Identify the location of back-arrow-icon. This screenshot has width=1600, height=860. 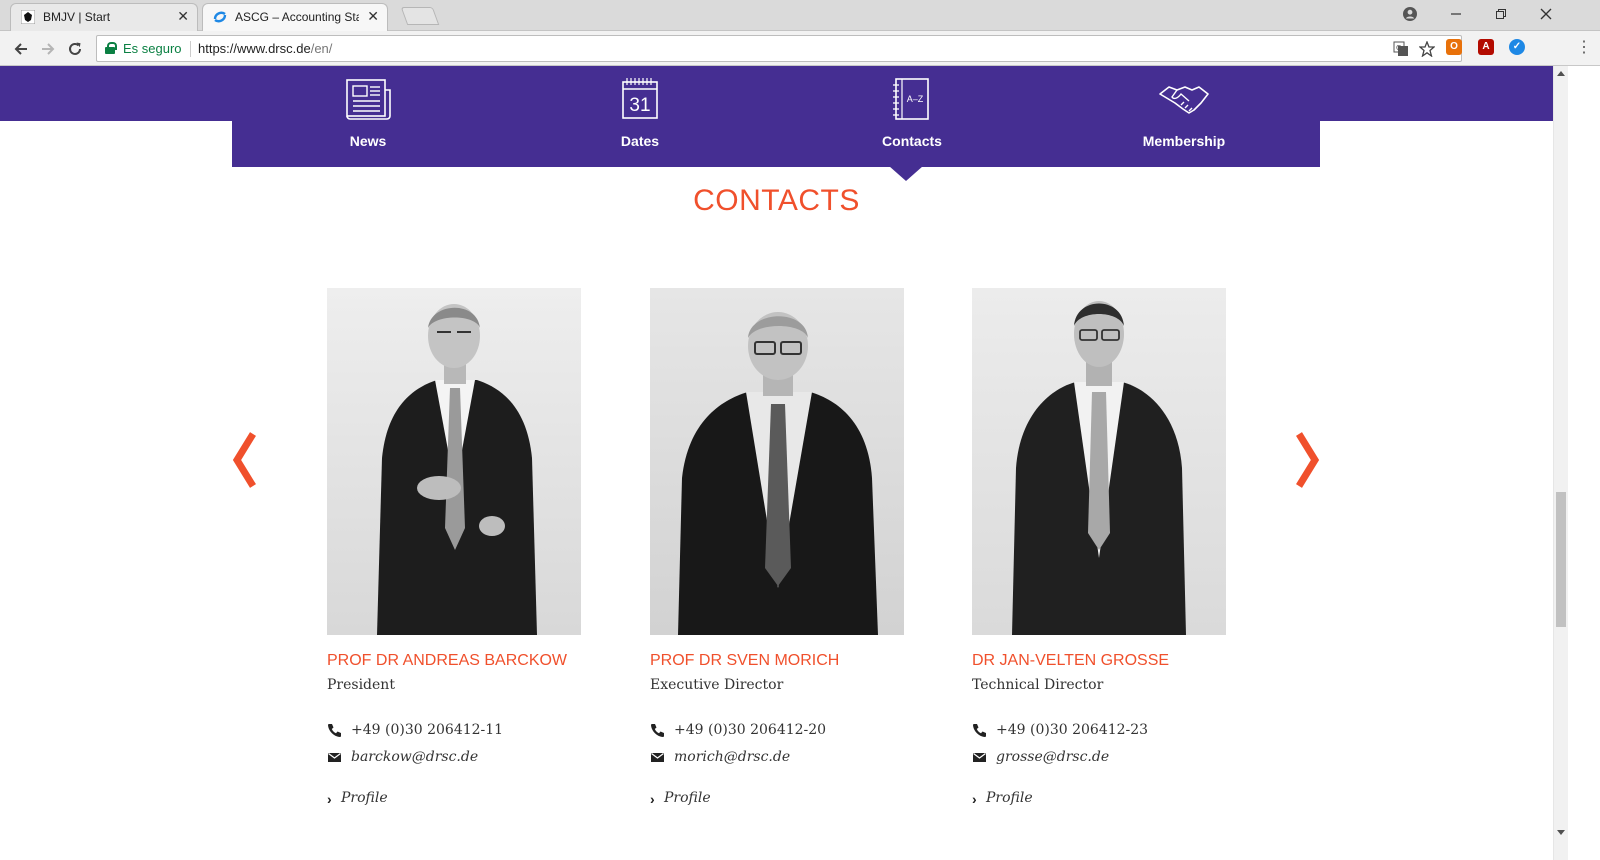
(21, 49).